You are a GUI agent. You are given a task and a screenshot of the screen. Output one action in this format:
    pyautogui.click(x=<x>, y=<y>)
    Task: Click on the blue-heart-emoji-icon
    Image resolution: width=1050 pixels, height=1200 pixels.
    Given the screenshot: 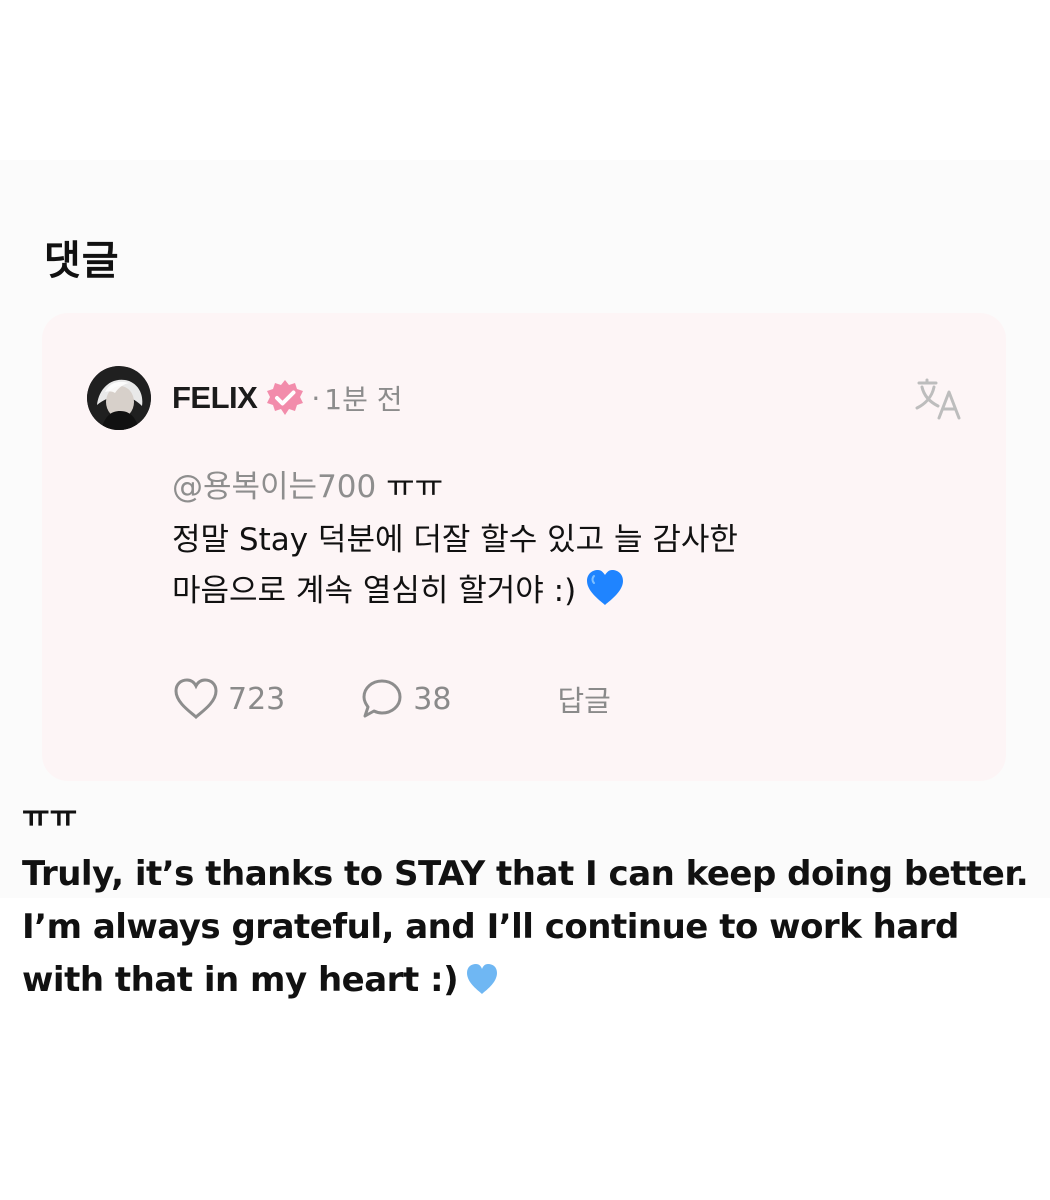 What is the action you would take?
    pyautogui.click(x=605, y=588)
    